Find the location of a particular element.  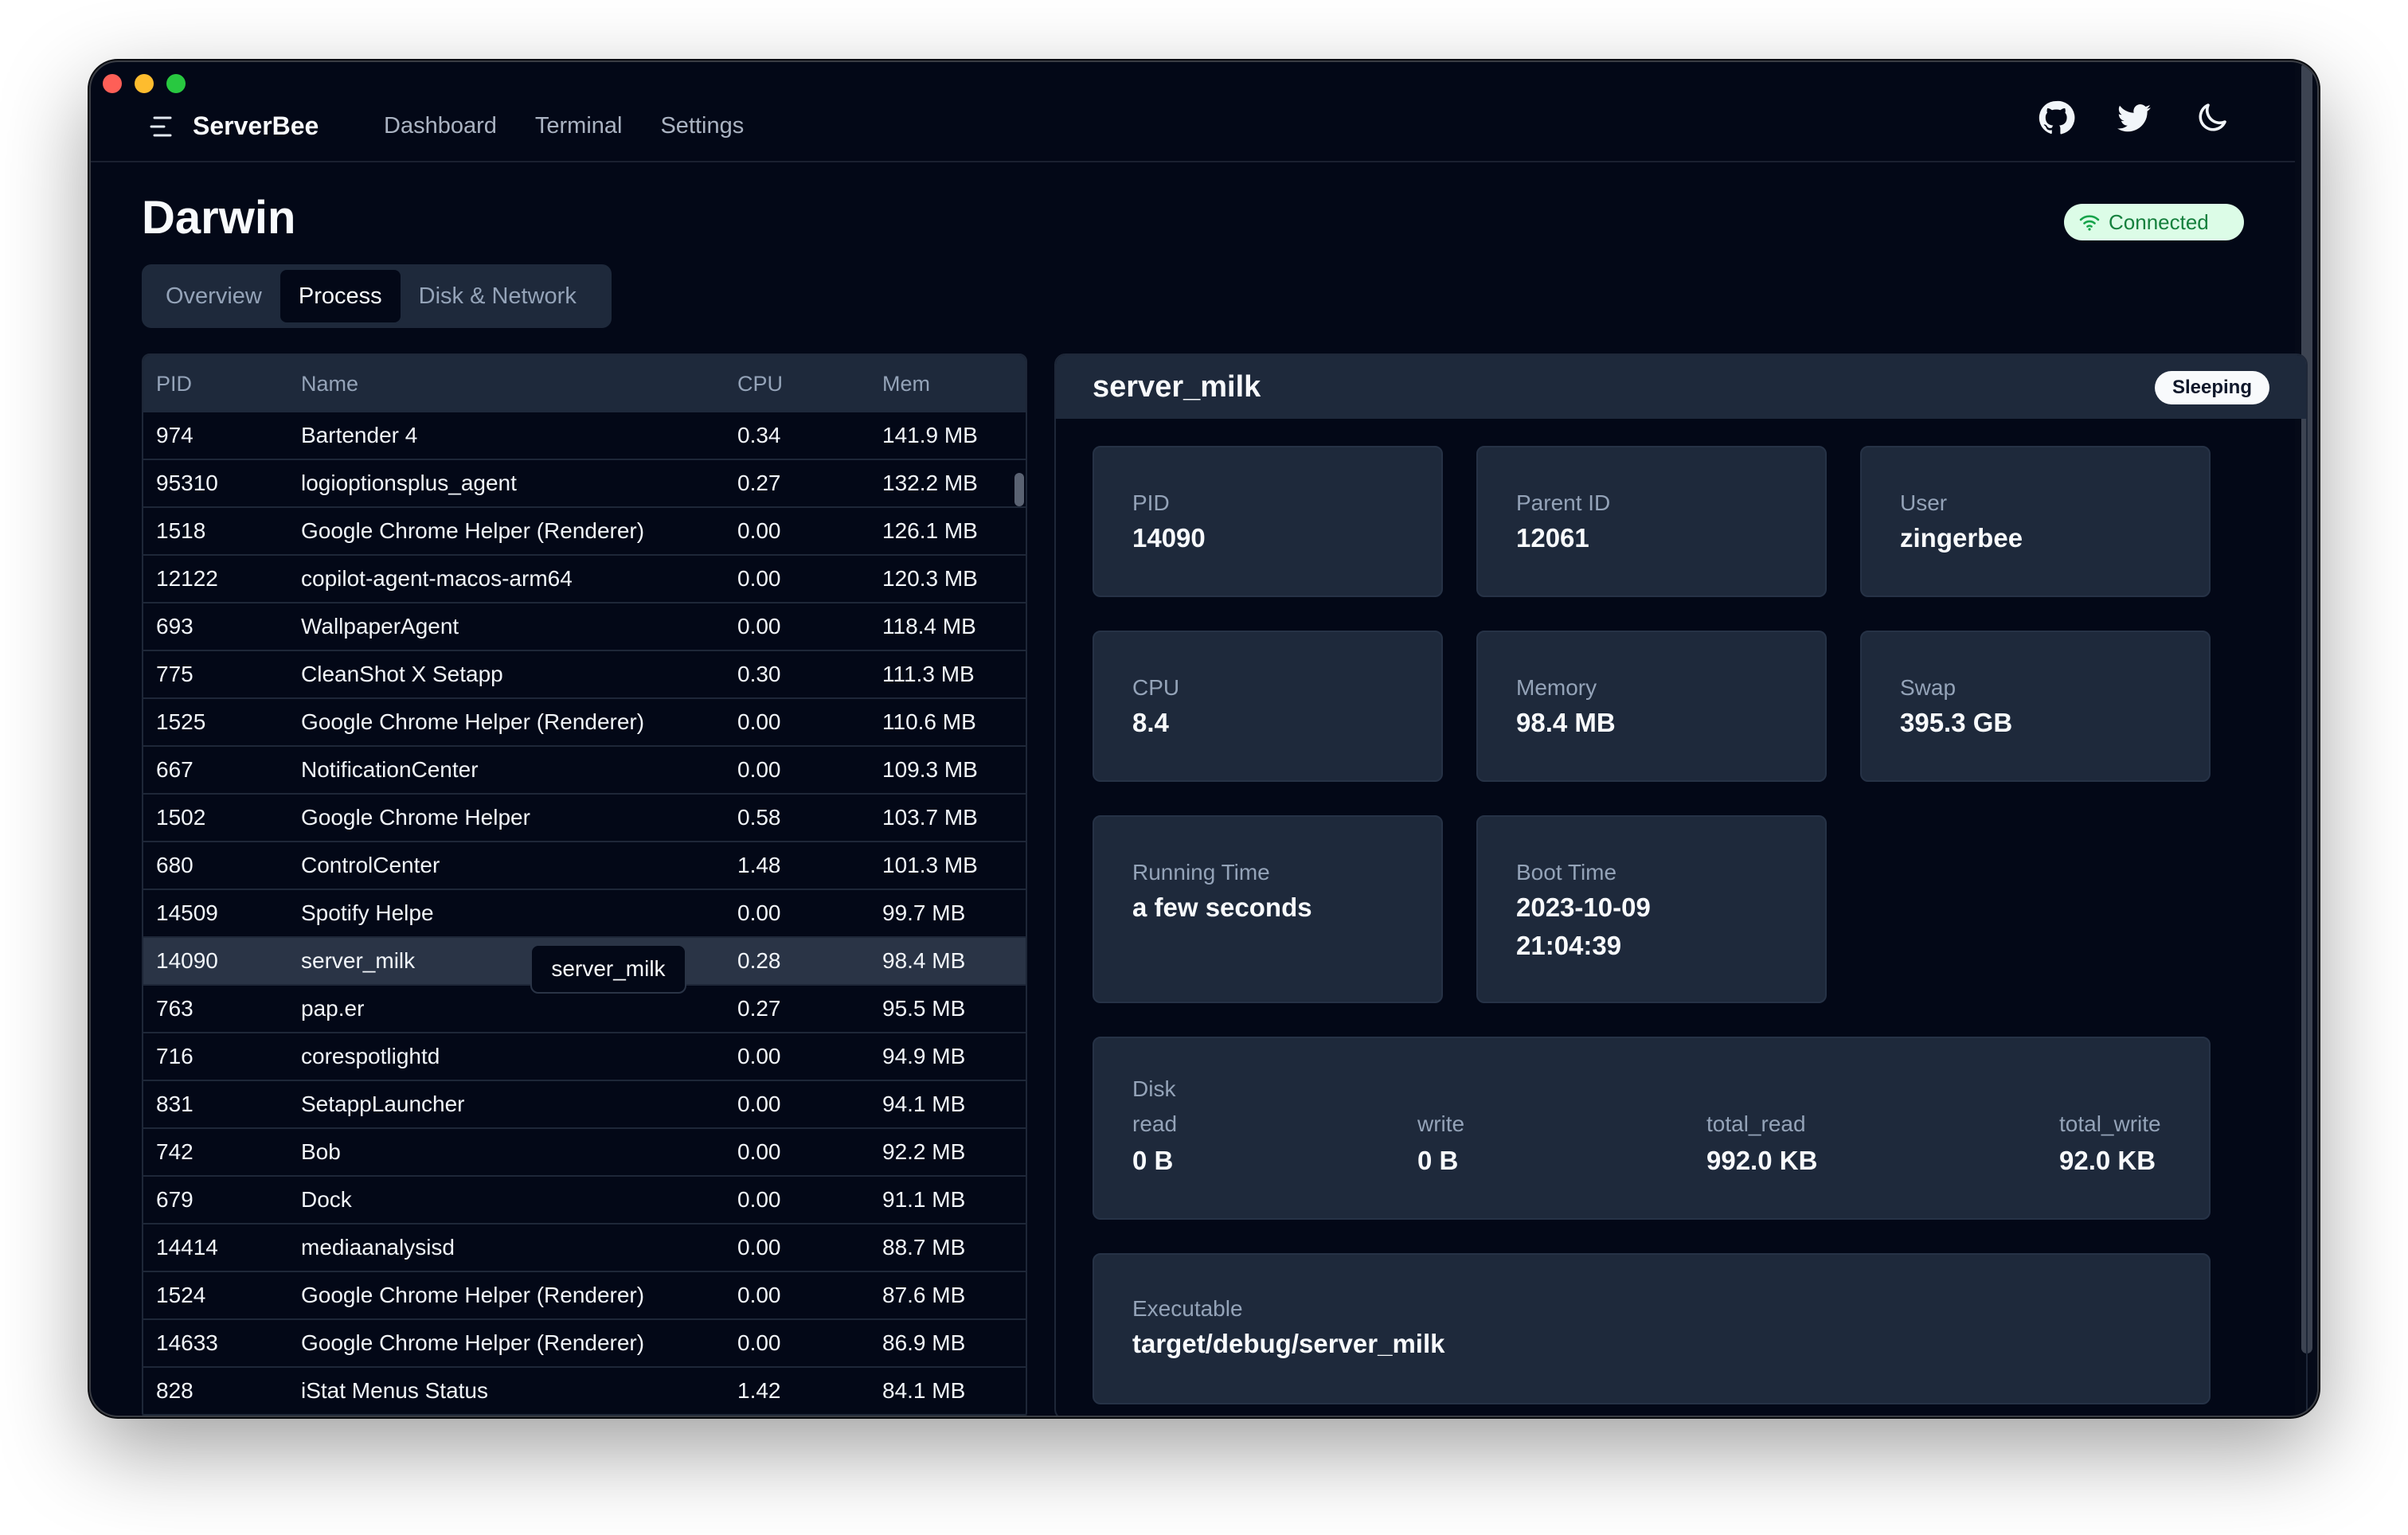

menu-icon is located at coordinates (161, 127).